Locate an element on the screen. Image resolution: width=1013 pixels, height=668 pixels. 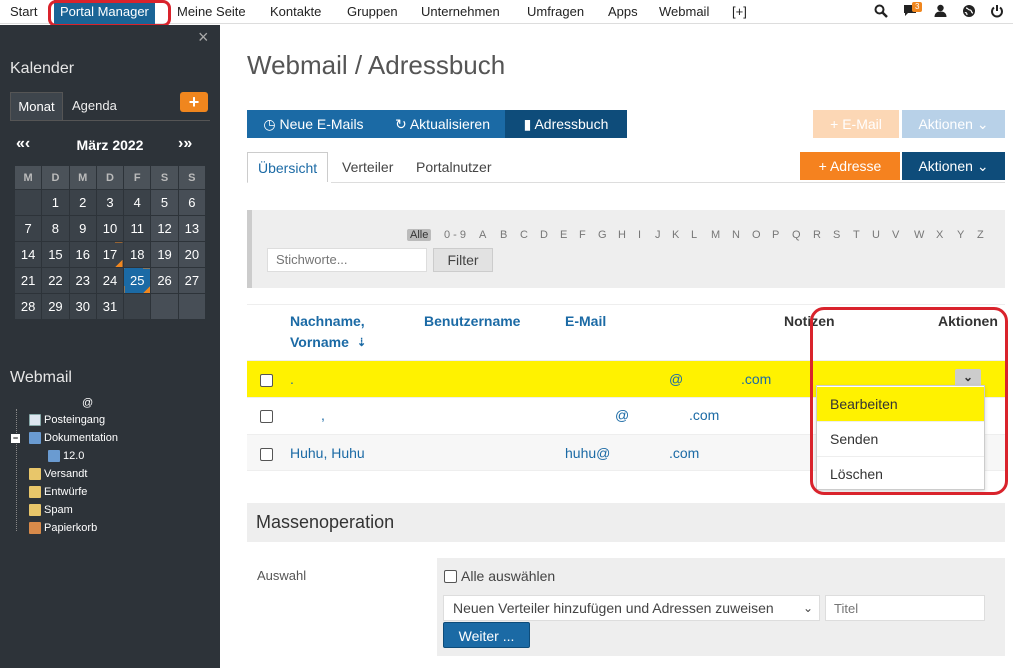
folder-documentation: Dokumentation is located at coordinates (73, 438).